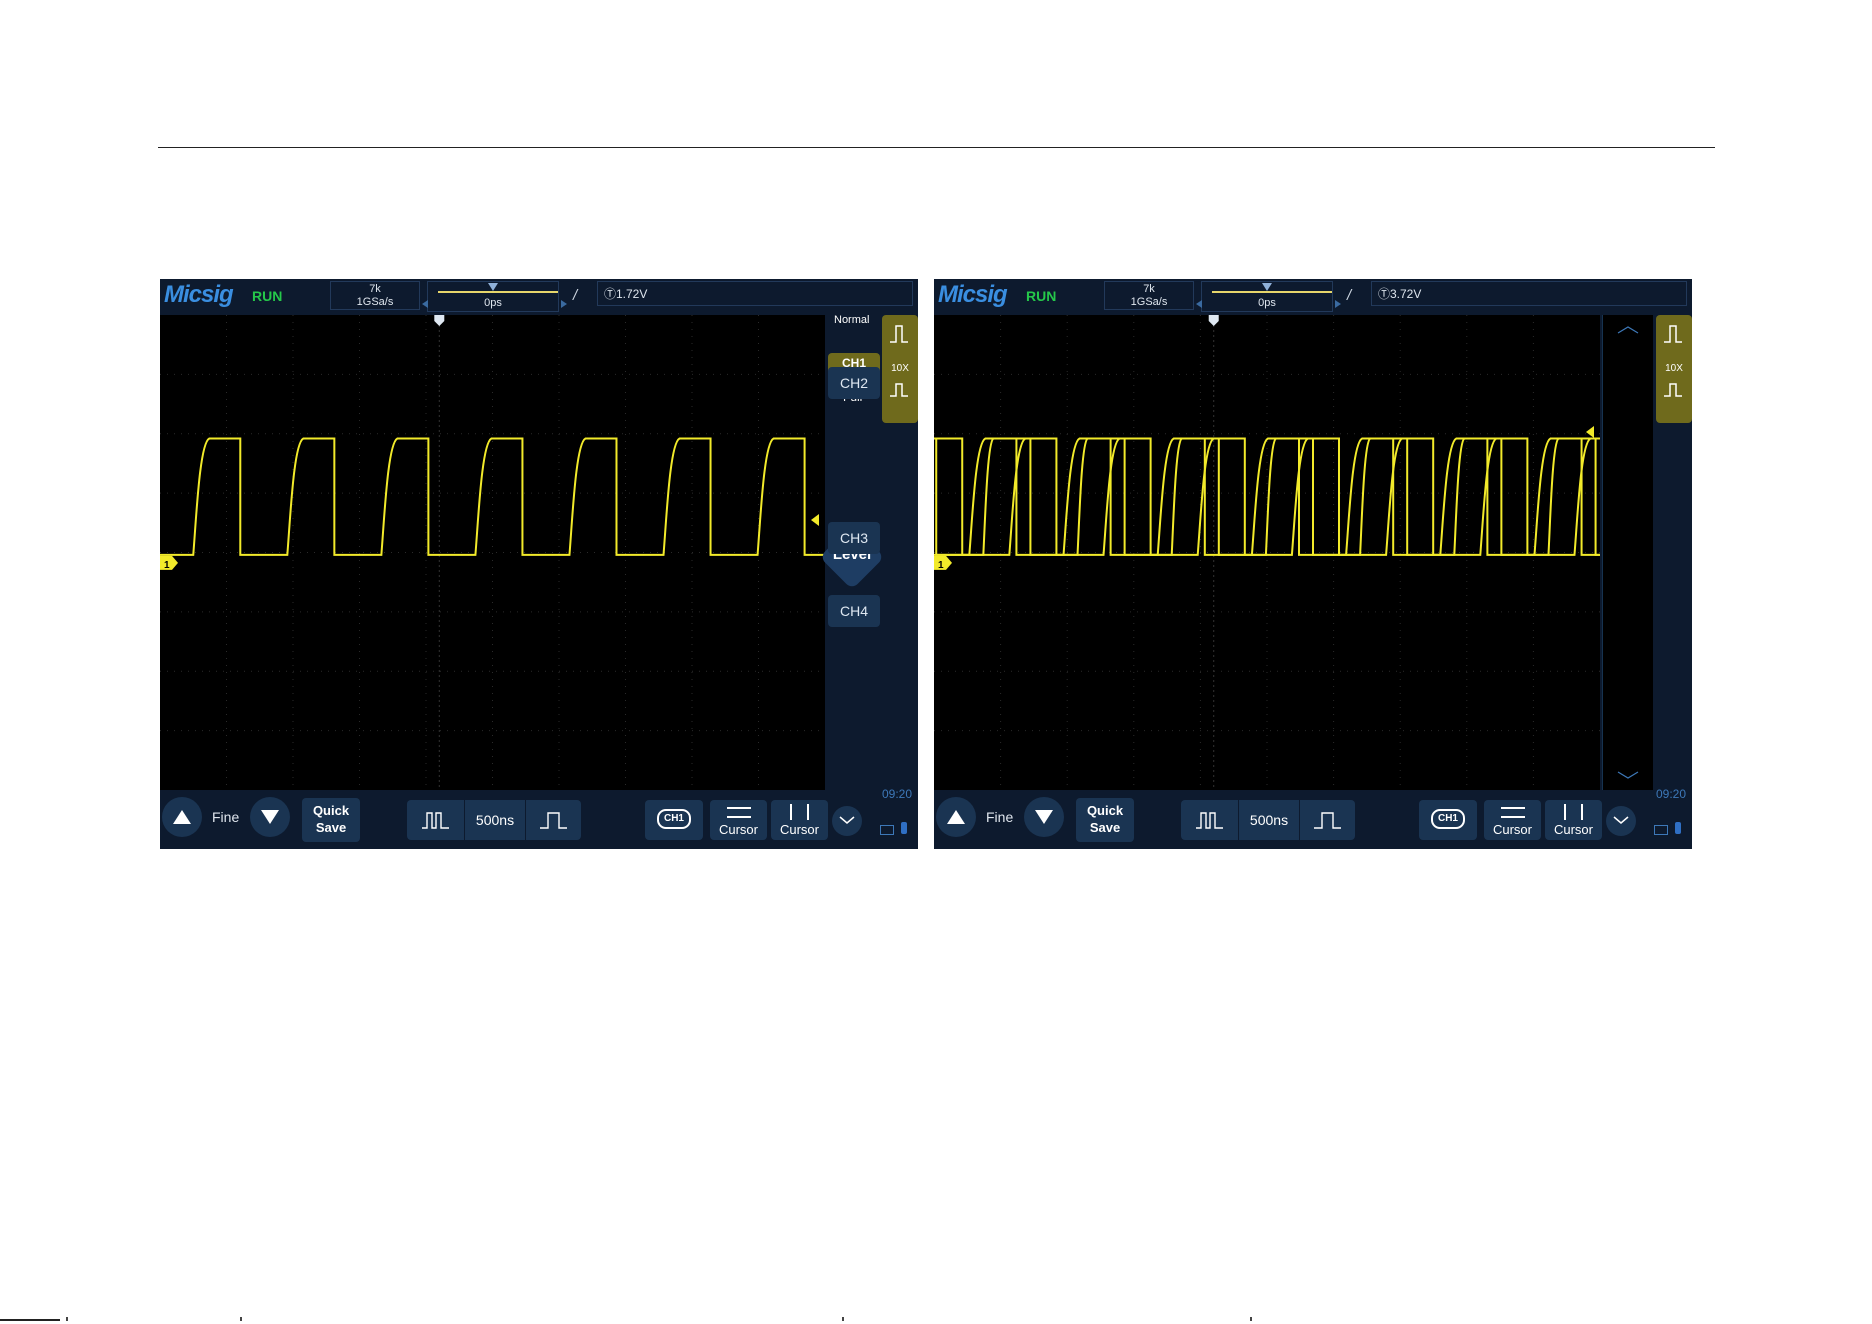  I want to click on trigger-mode: Normal, so click(851, 320).